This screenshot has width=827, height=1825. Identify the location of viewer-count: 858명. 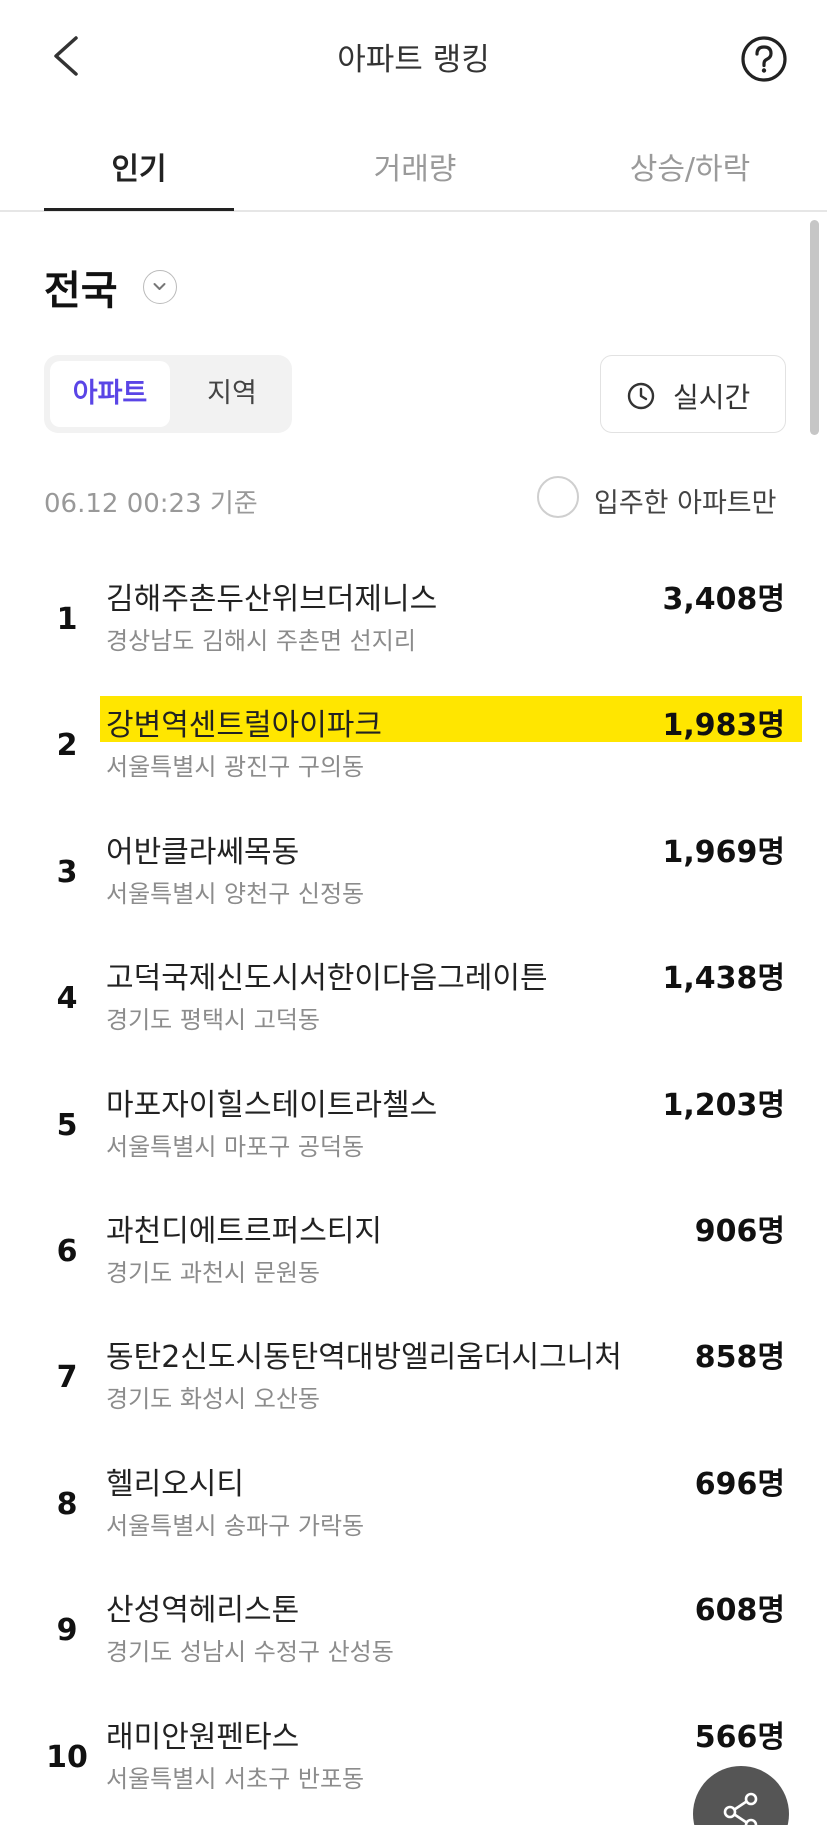
(739, 1358).